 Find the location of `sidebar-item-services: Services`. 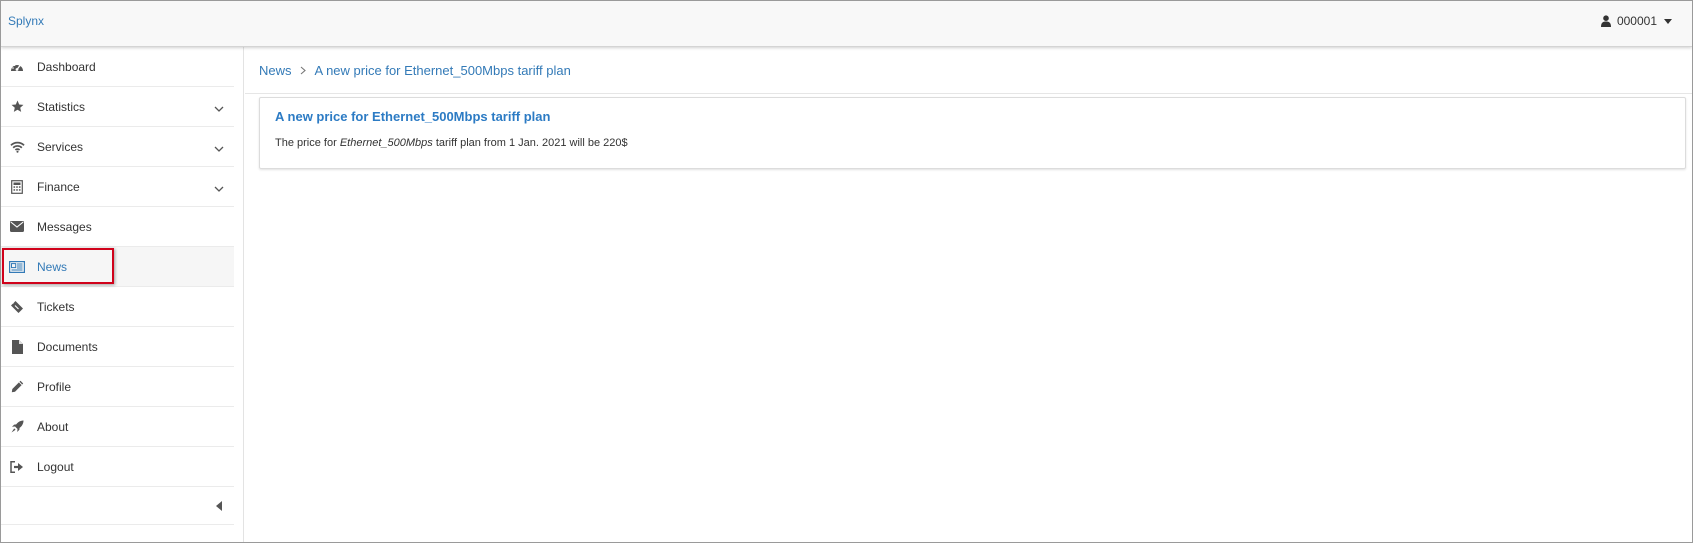

sidebar-item-services: Services is located at coordinates (117, 147).